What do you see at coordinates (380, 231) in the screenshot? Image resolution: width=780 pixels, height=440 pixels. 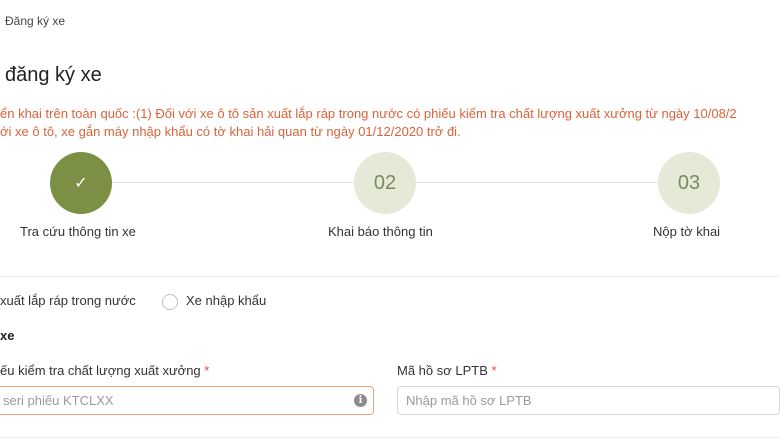 I see `step-2-label: Khai báo thông tin` at bounding box center [380, 231].